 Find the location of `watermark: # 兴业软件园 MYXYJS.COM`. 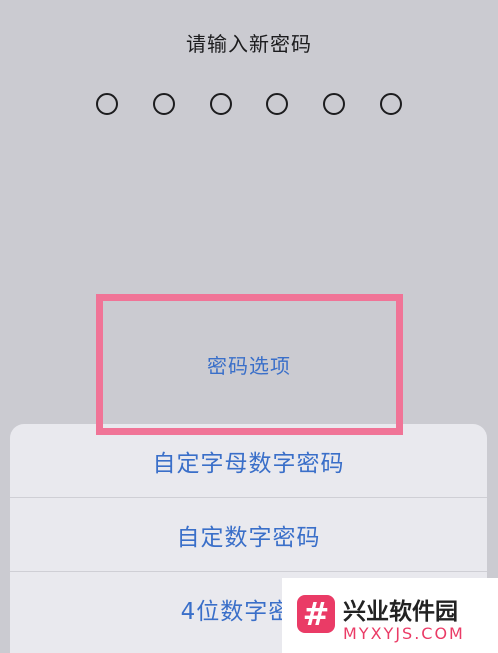

watermark: # 兴业软件园 MYXYJS.COM is located at coordinates (390, 615).